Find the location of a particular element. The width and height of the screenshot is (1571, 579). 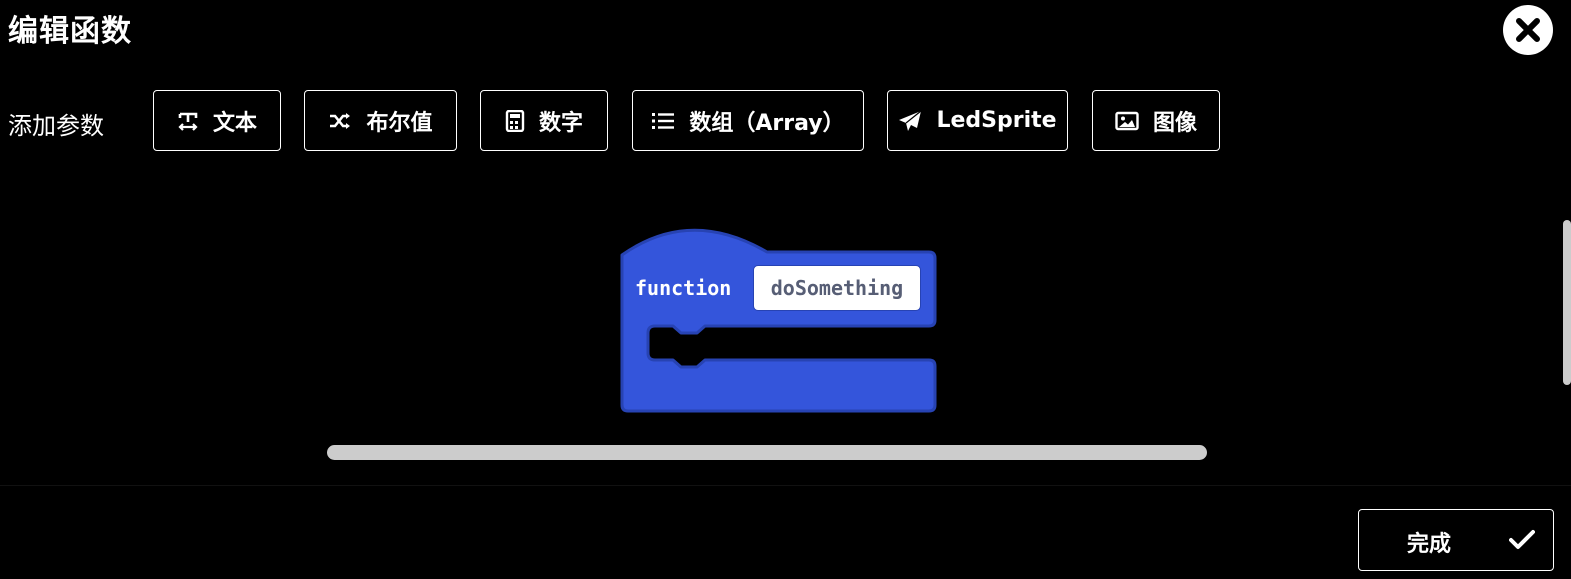

dialog-title: 编辑函数 is located at coordinates (70, 31).